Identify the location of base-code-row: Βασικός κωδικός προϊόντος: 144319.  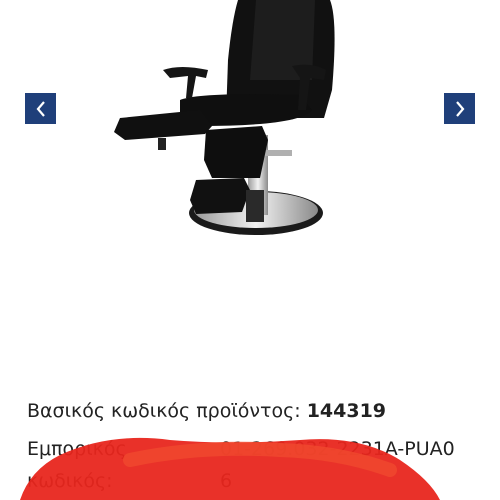
(206, 411).